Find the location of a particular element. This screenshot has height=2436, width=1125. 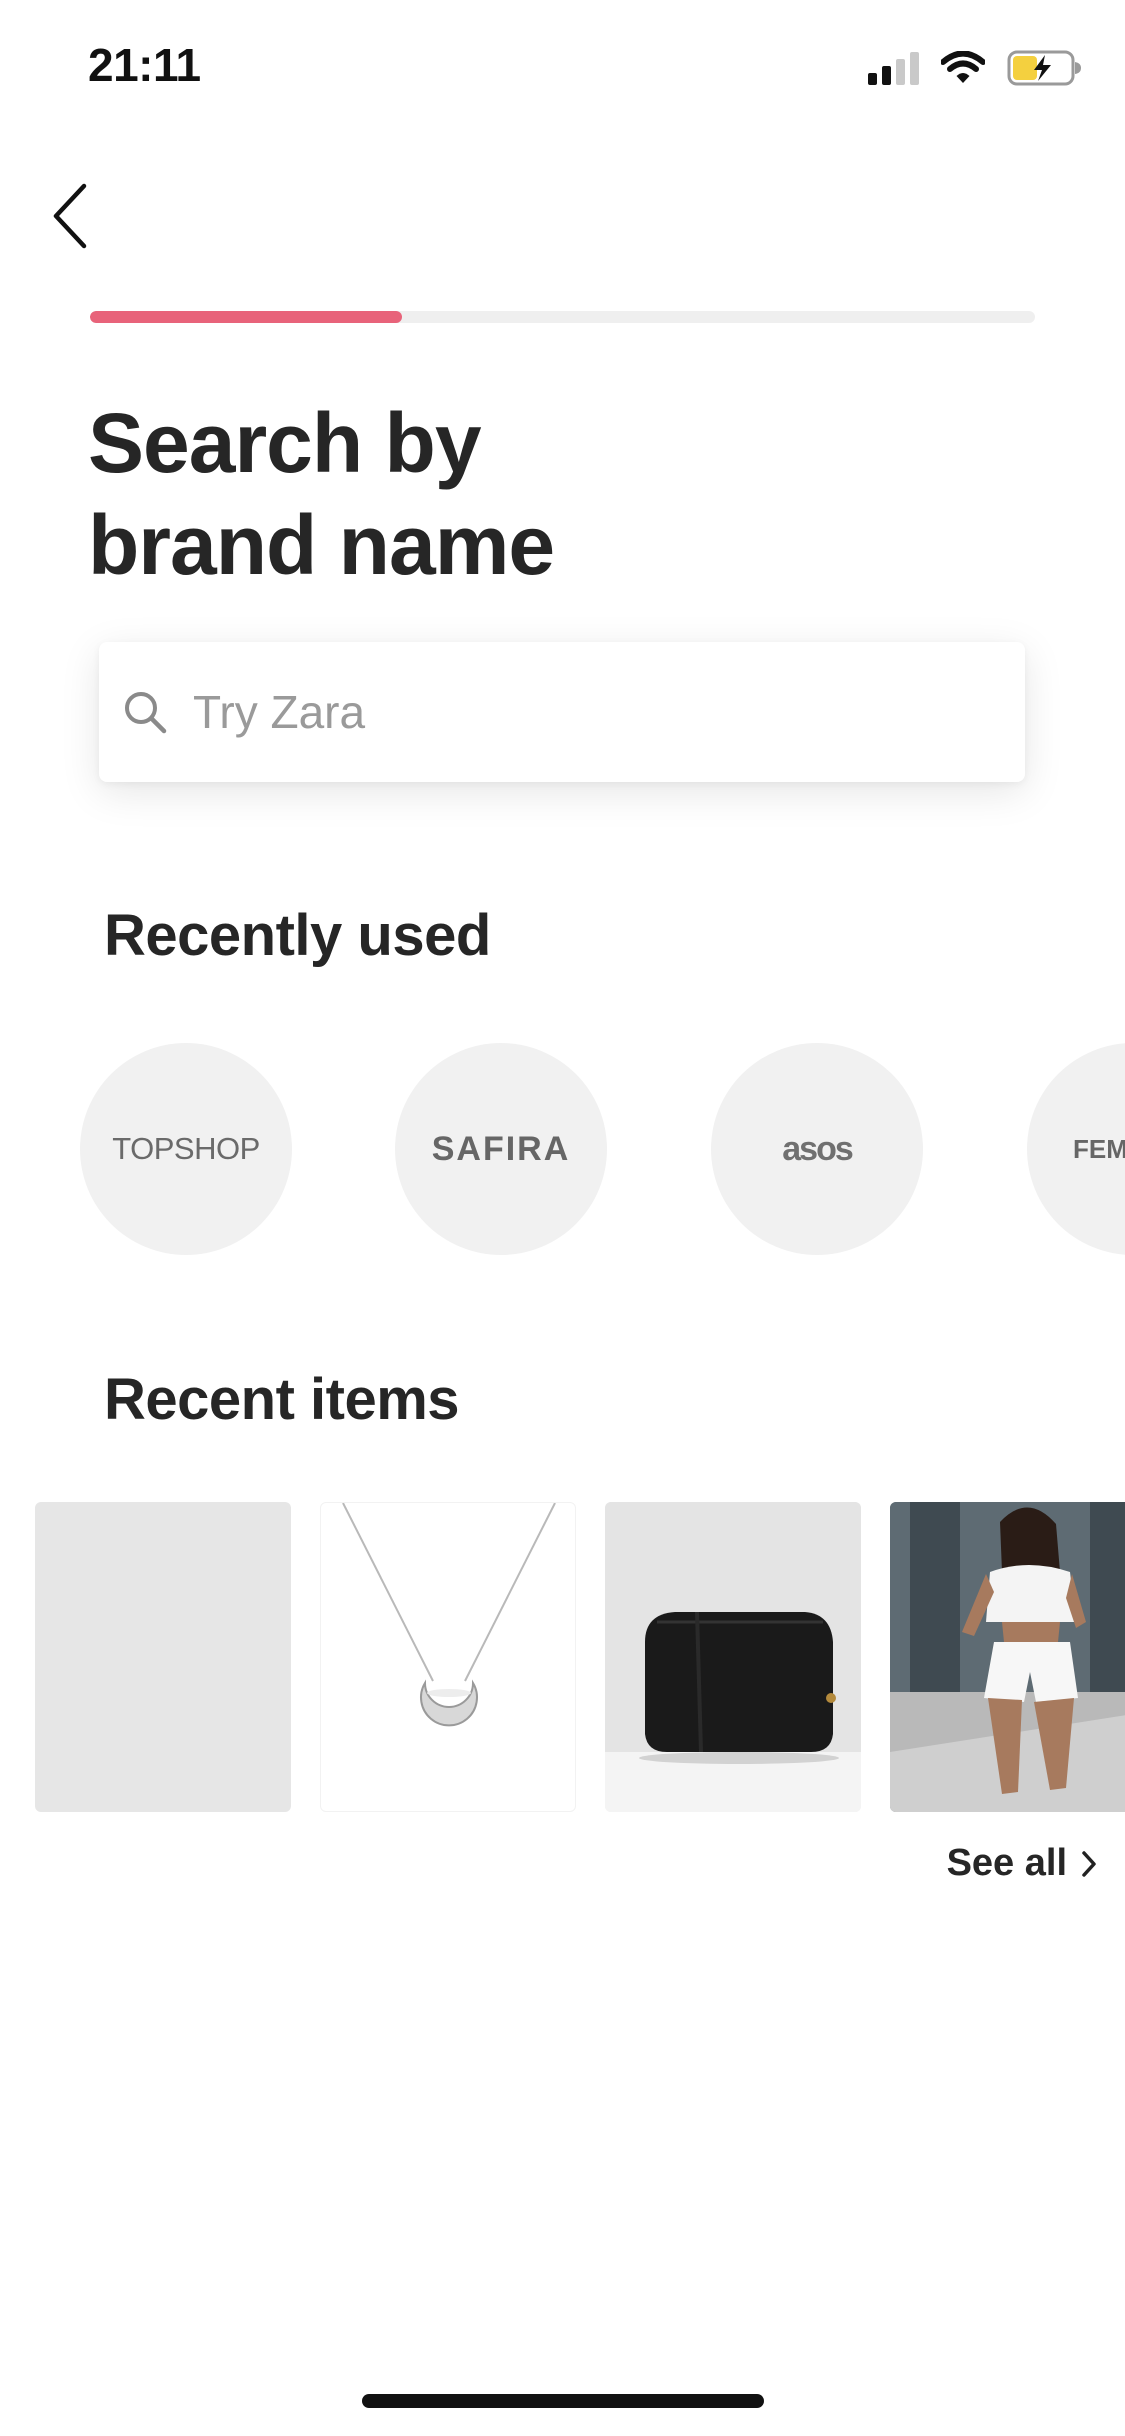

brand-asos: asos is located at coordinates (817, 1149).